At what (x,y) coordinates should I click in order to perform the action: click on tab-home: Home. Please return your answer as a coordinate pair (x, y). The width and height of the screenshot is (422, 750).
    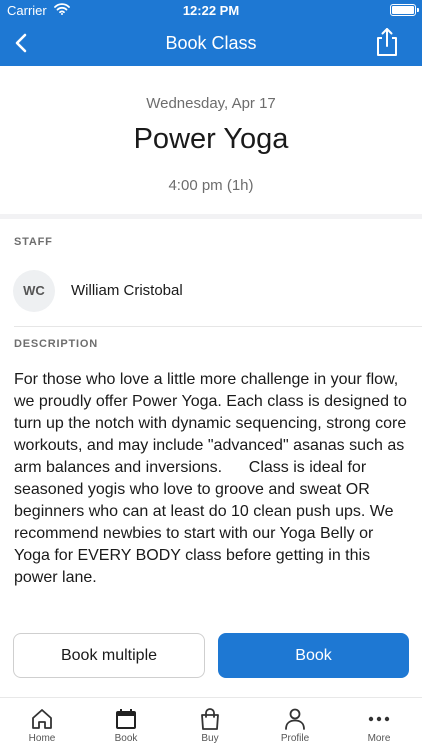
    Looking at the image, I should click on (42, 727).